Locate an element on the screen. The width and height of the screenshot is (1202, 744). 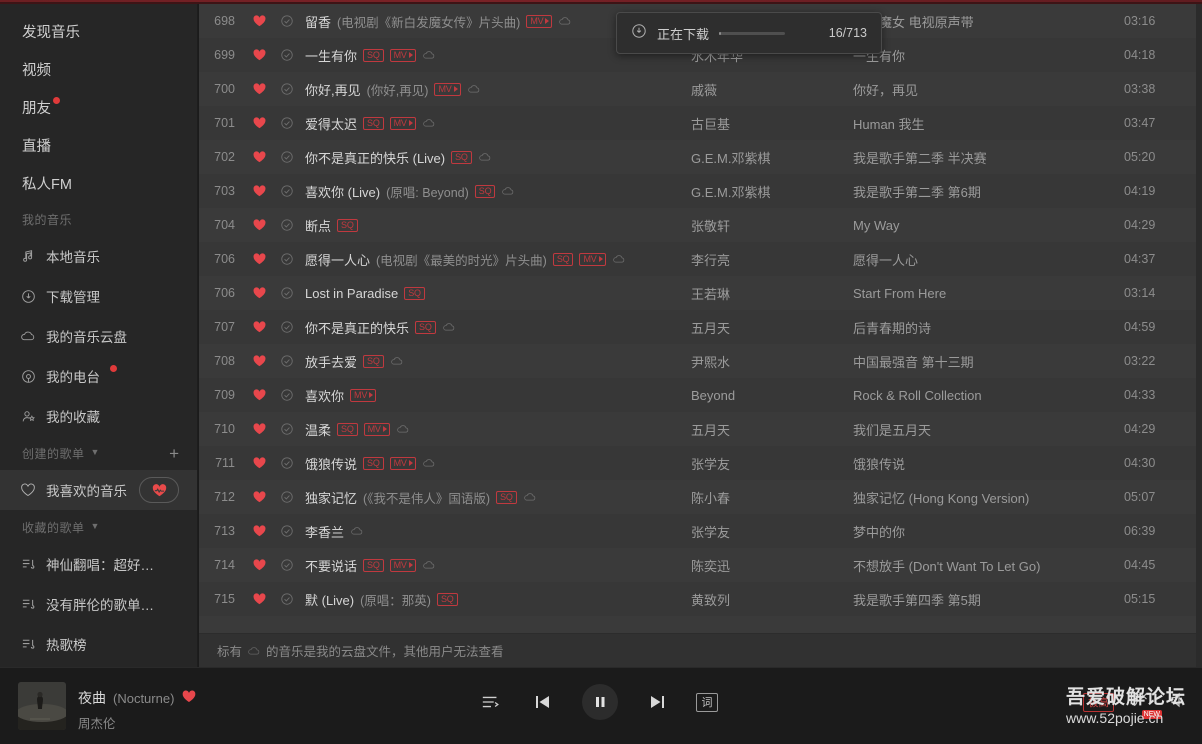
table-row: 711 饿狼传说 SQ MV 张学友 饿狼传说 04:30 is located at coordinates (700, 463).